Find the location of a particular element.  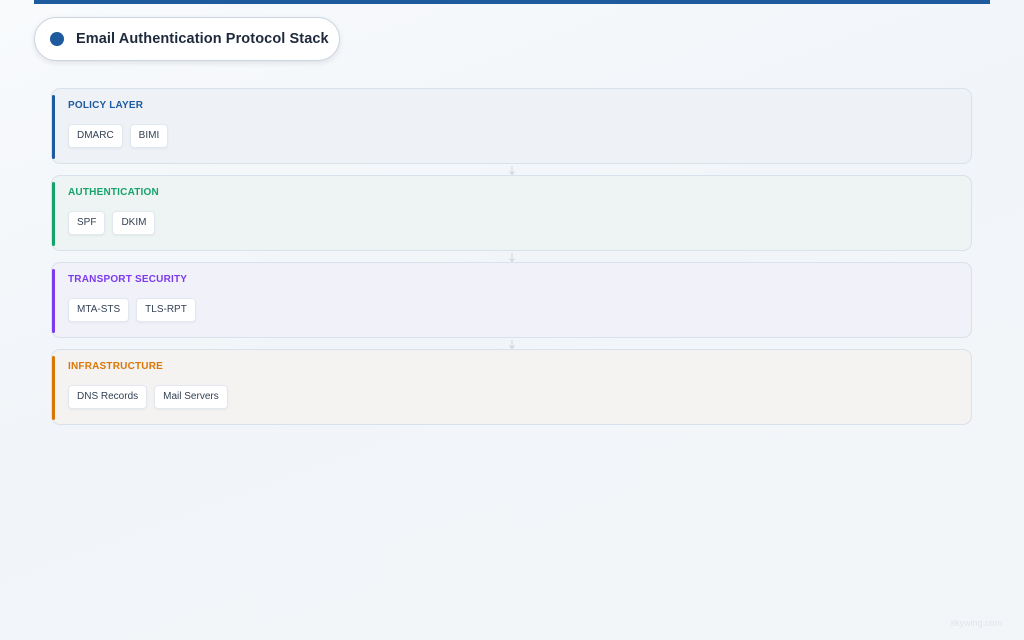

layer-policy: POLICY LAYER DMARC BIMI is located at coordinates (511, 126).